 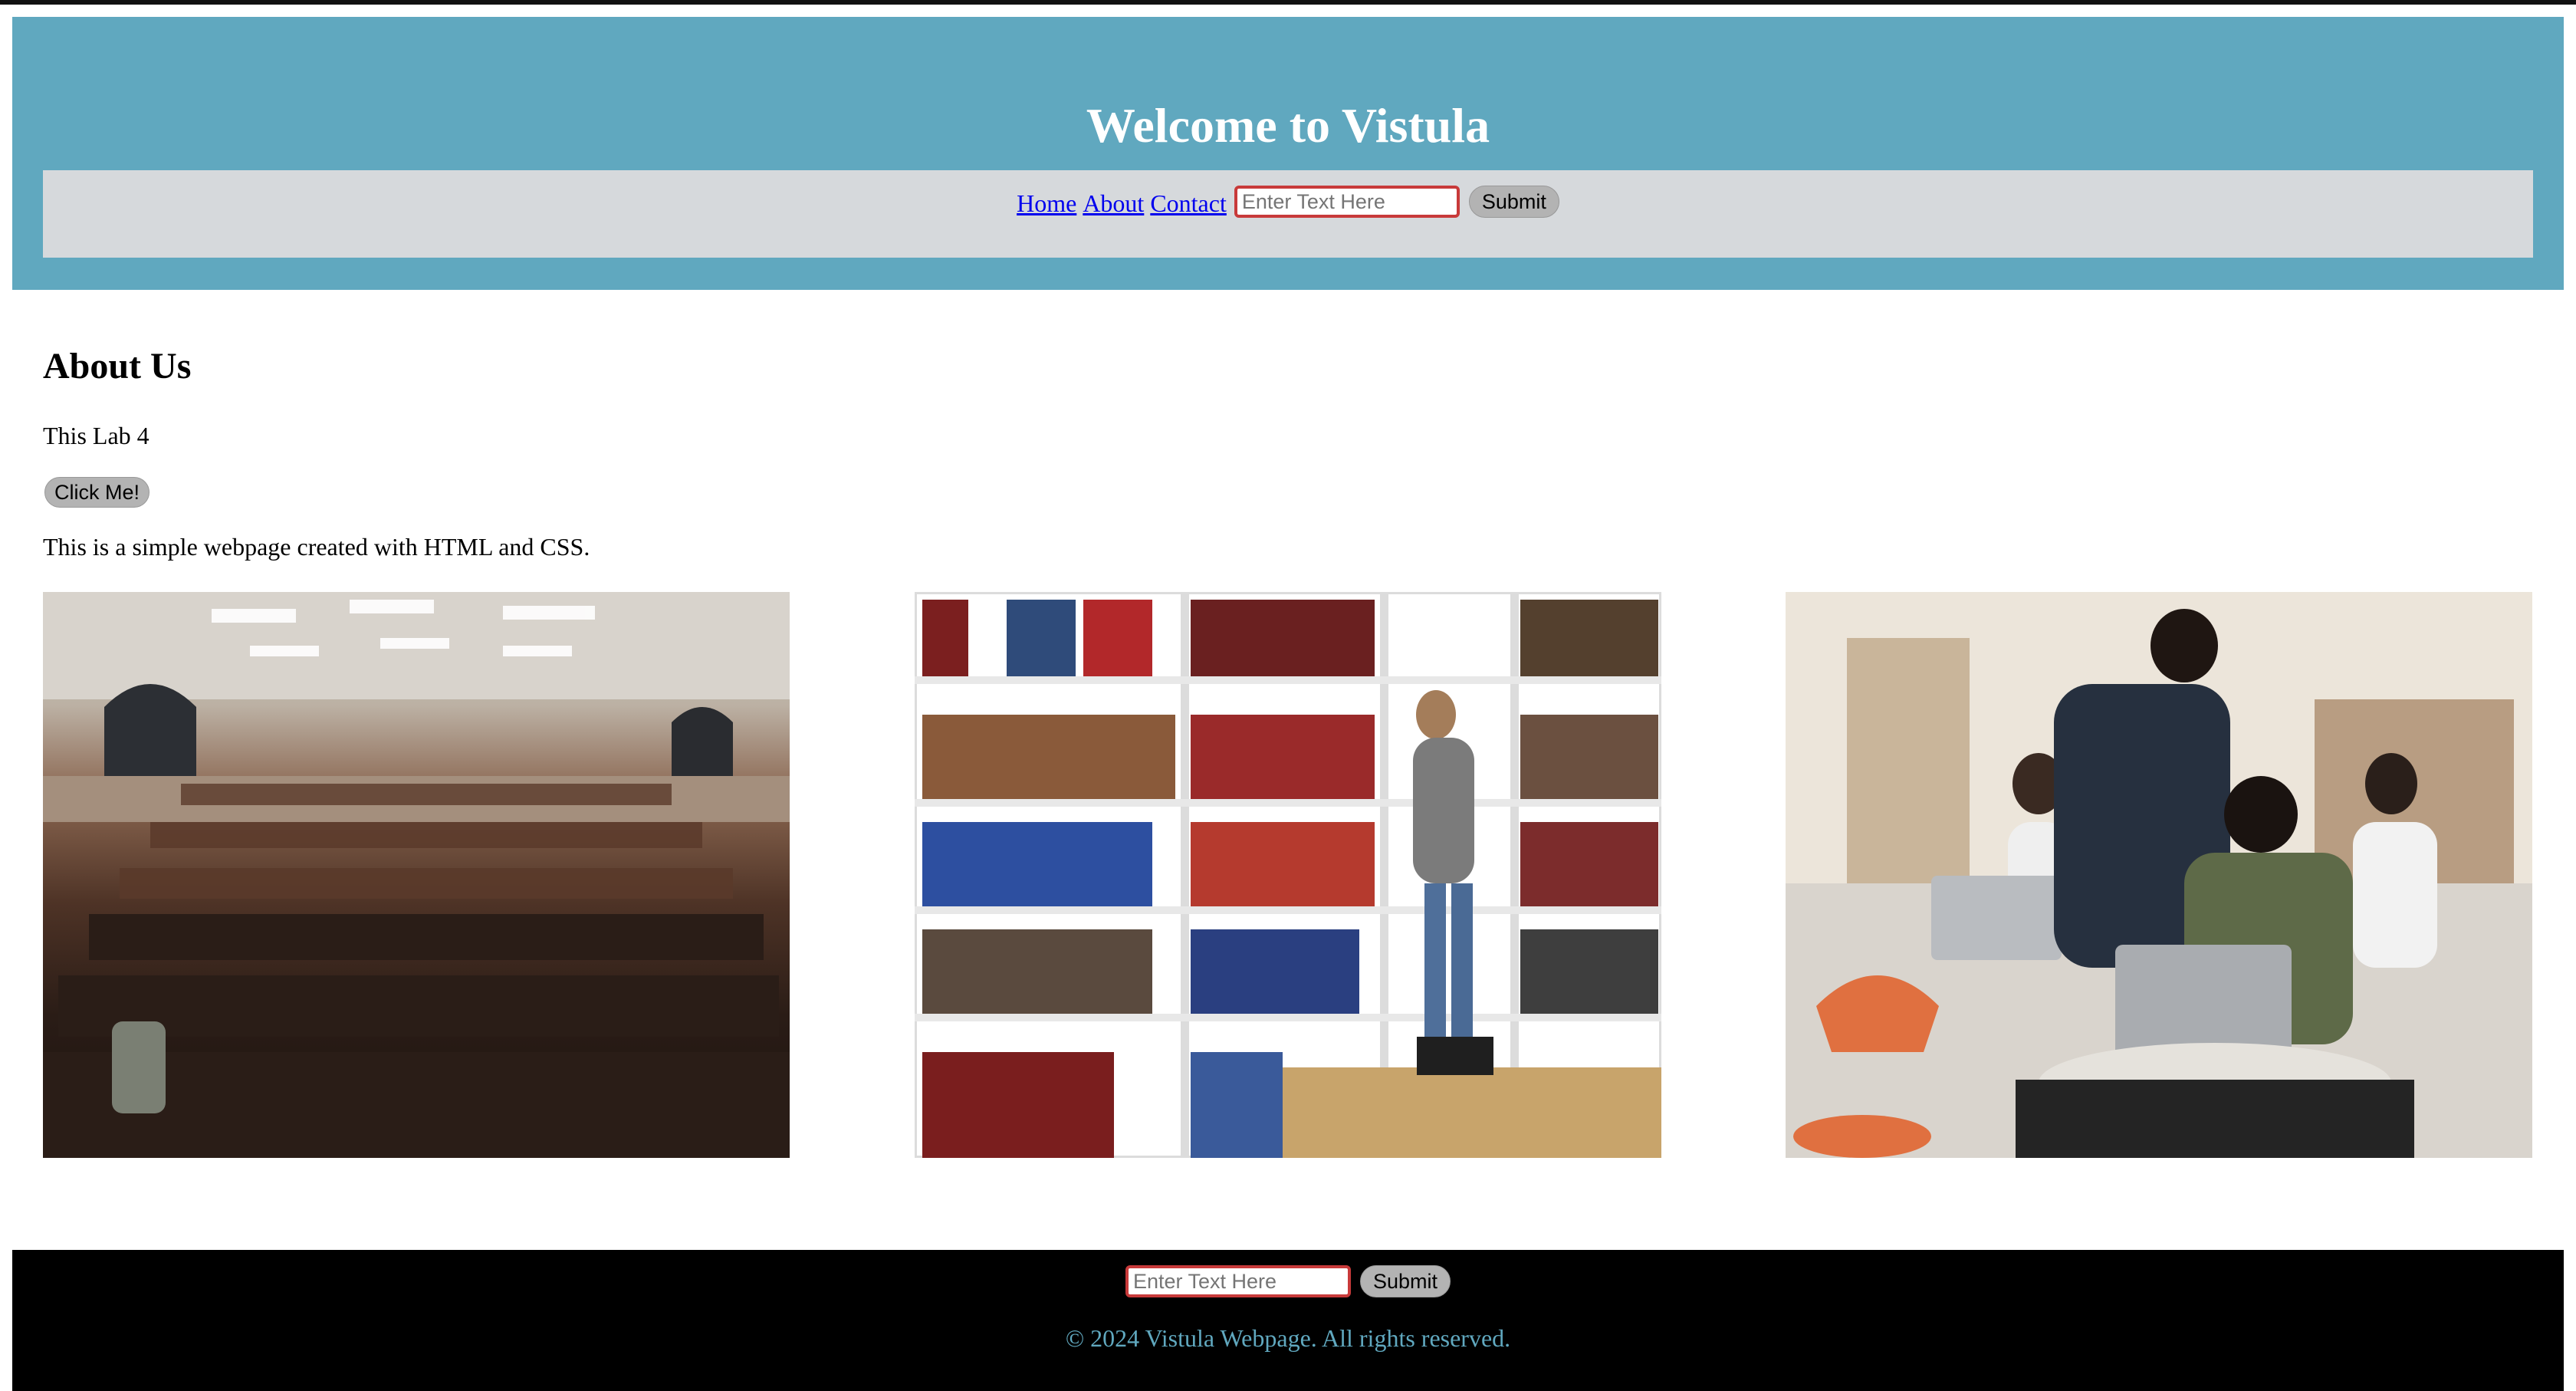 What do you see at coordinates (1188, 203) in the screenshot?
I see `nav-link-contact: Contact` at bounding box center [1188, 203].